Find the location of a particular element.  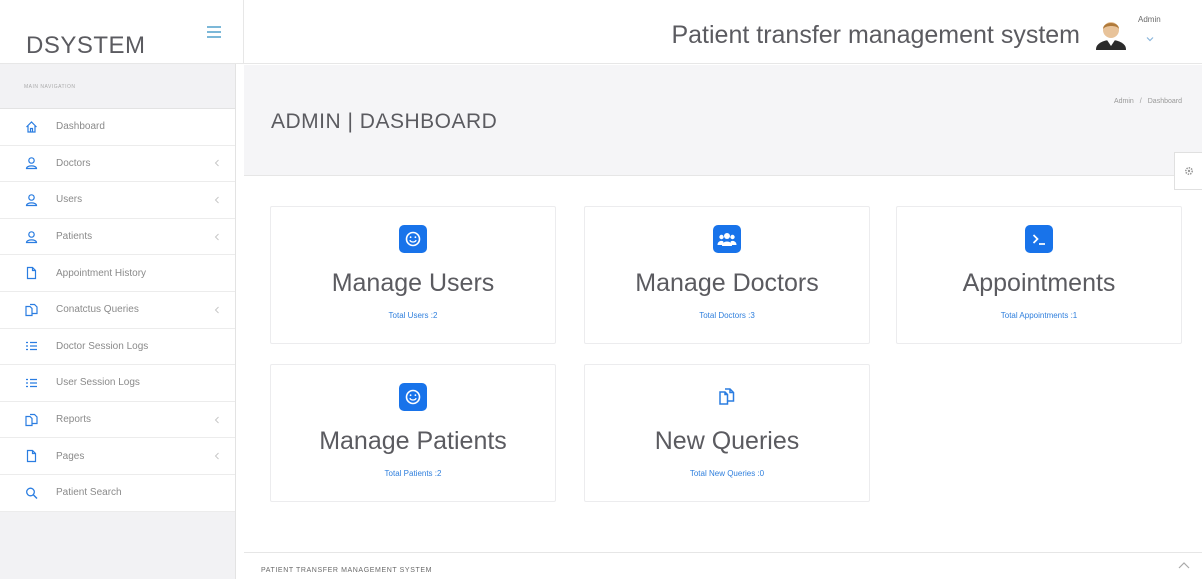

top-bar: Patient transfer management system Admin is located at coordinates (723, 32).